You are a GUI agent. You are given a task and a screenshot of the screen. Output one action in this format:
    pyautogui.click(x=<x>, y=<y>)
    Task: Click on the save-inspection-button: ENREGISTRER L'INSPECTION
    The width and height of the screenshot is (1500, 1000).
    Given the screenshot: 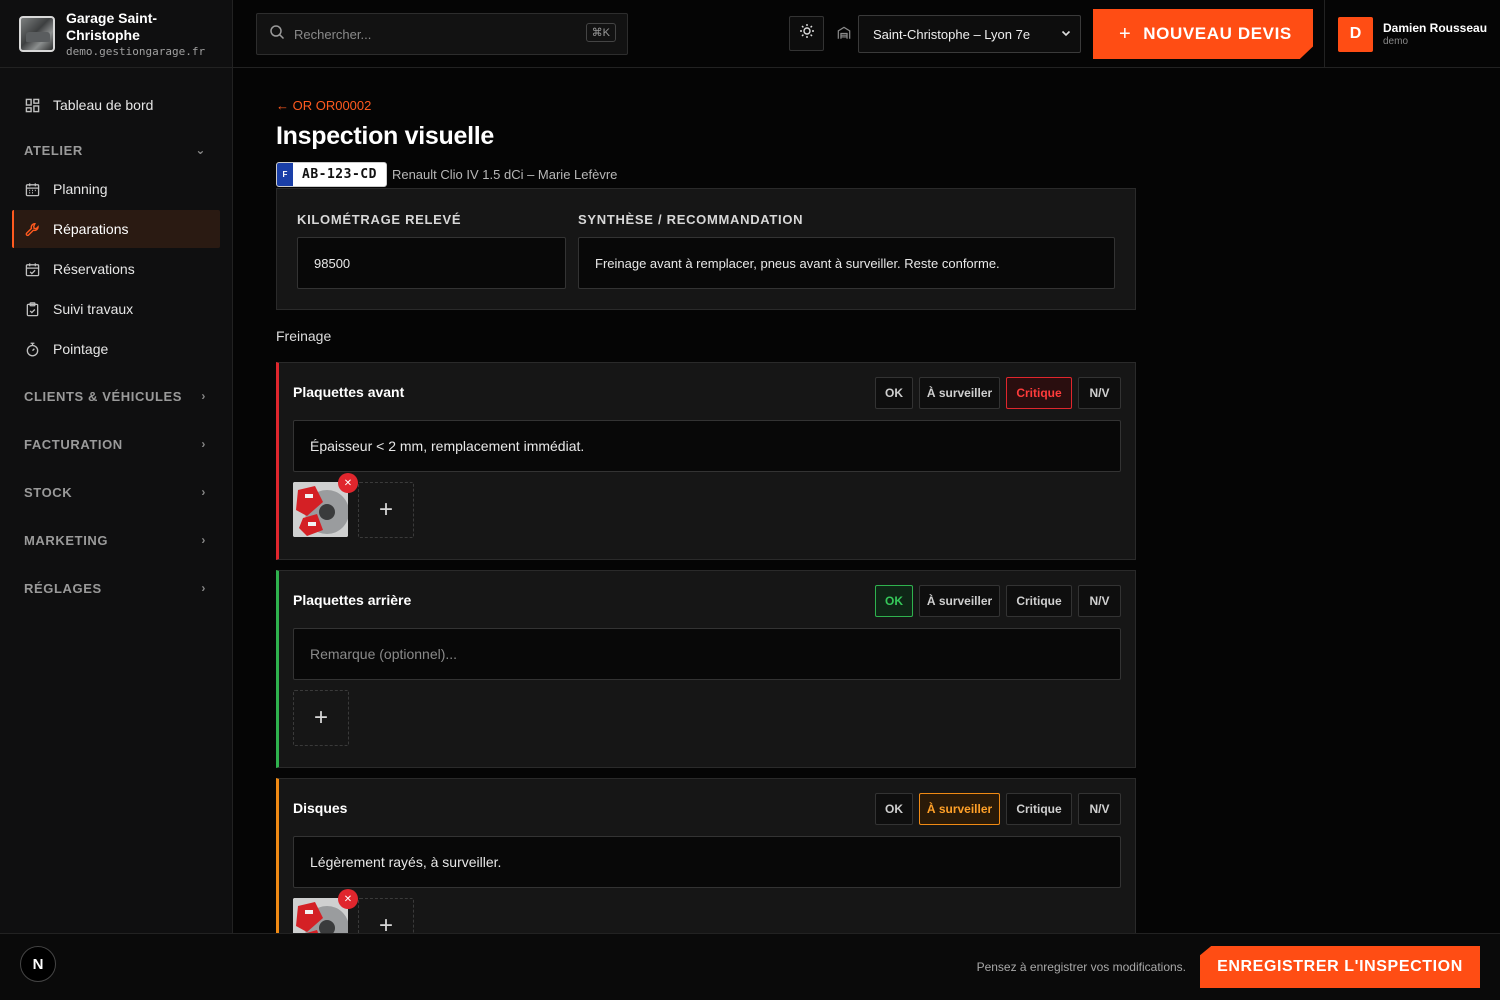 What is the action you would take?
    pyautogui.click(x=1340, y=967)
    